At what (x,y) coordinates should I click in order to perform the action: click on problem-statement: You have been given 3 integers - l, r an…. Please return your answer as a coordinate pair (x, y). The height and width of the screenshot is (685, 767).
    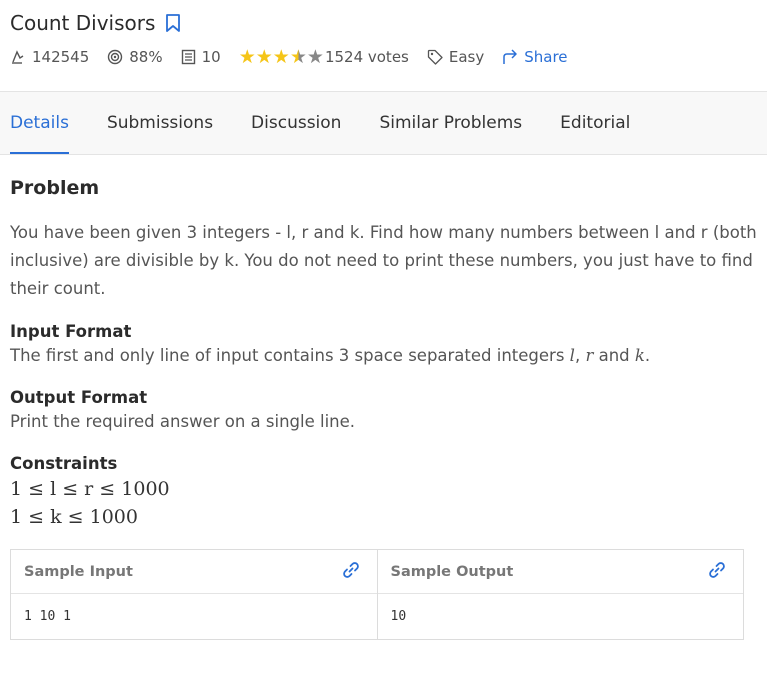
    Looking at the image, I should click on (383, 260).